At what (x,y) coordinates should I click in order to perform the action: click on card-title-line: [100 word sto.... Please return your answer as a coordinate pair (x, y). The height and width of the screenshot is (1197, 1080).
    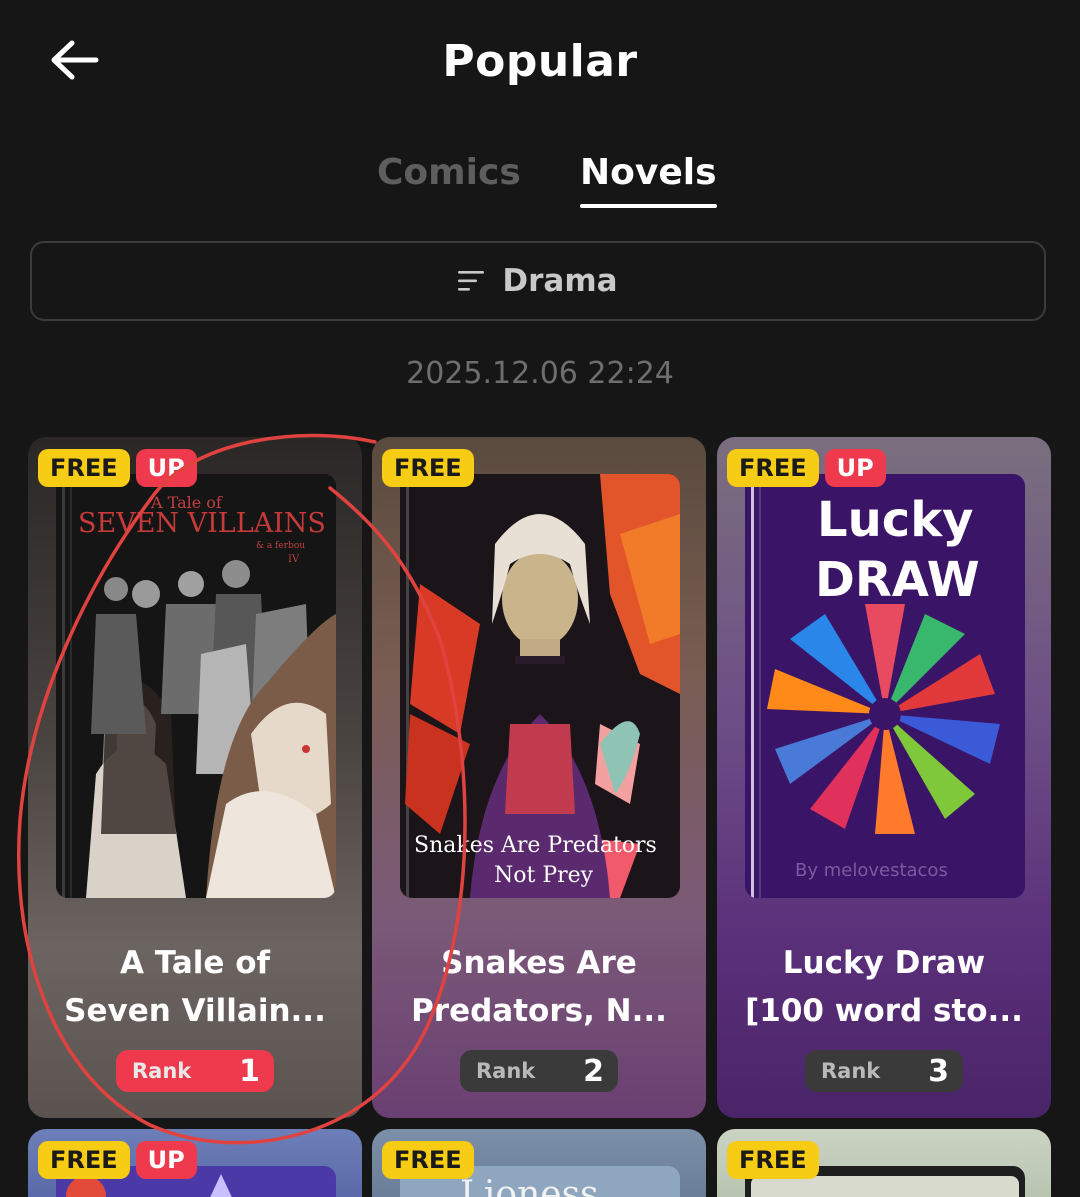
    Looking at the image, I should click on (884, 1011).